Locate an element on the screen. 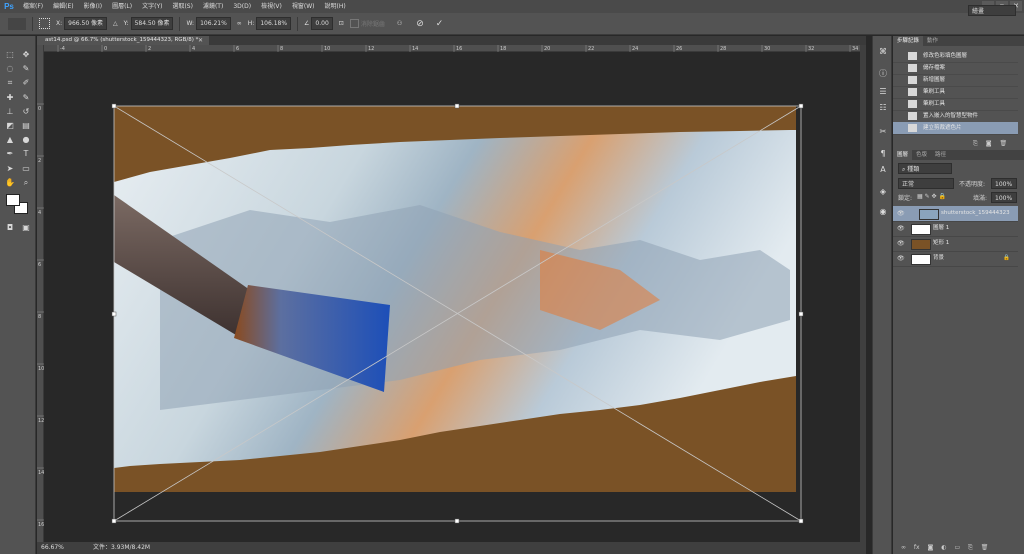 The width and height of the screenshot is (1024, 554). adjustments-panel-icon: ☰ is located at coordinates (883, 92).